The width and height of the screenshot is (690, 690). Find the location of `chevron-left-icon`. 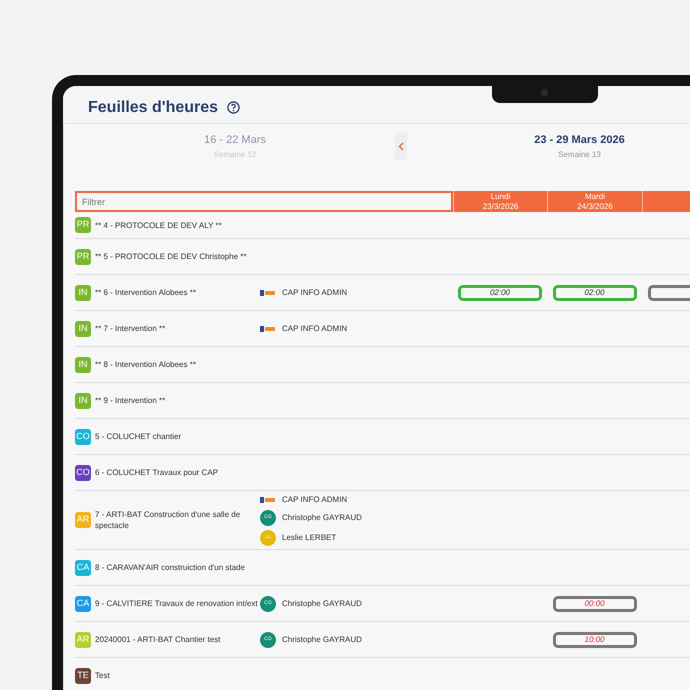

chevron-left-icon is located at coordinates (401, 146).